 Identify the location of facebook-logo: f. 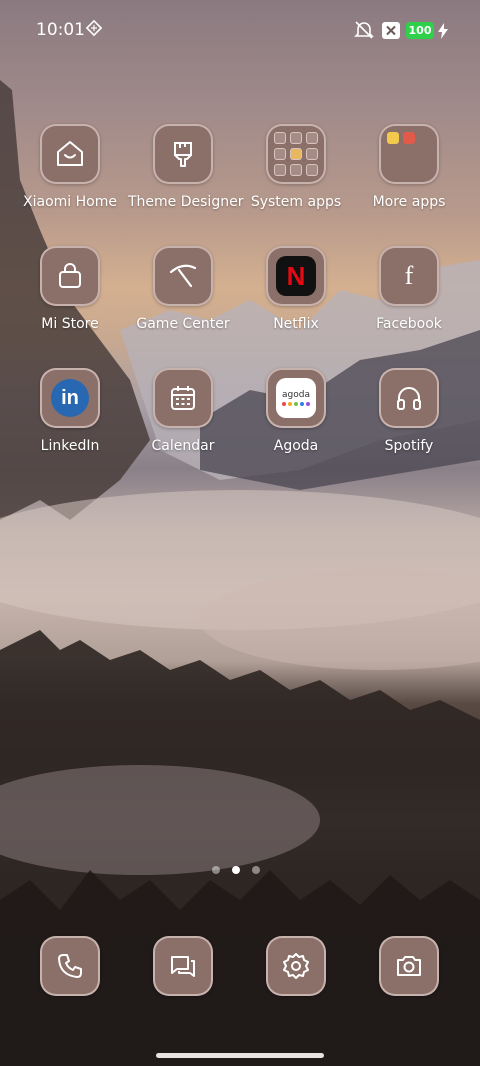
(409, 275).